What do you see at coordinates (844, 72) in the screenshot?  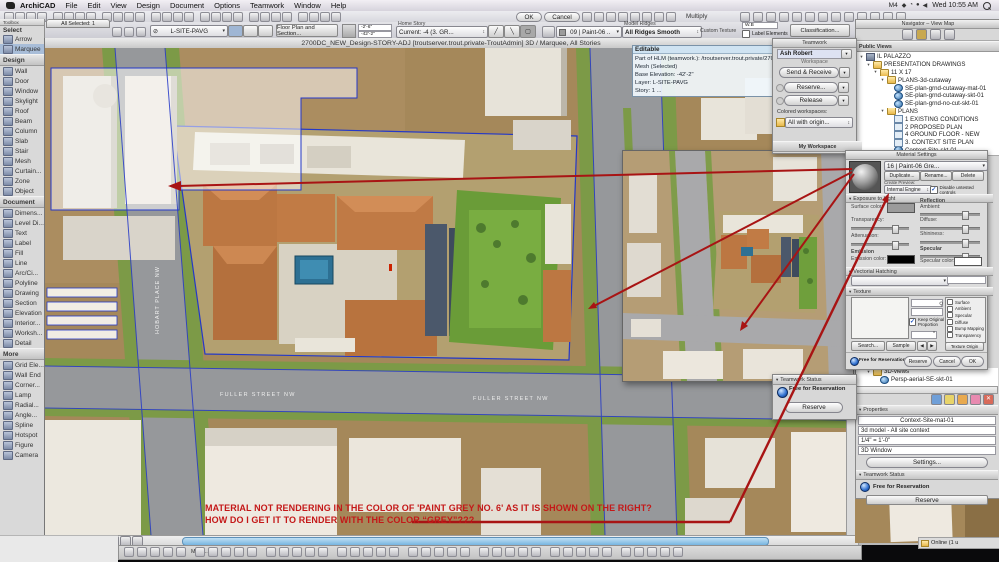 I see `send-receive-options-button: ▾` at bounding box center [844, 72].